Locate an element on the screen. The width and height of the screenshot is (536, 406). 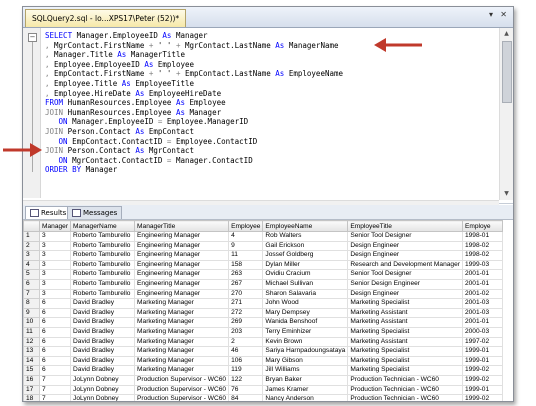
row-number: 6 is located at coordinates (31, 284).